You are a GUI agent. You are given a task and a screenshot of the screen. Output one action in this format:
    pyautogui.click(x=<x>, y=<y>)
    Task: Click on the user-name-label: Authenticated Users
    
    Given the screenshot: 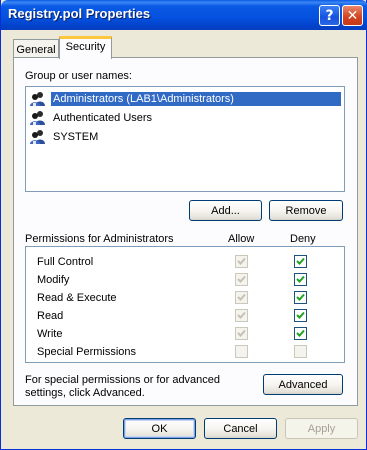 What is the action you would take?
    pyautogui.click(x=103, y=118)
    